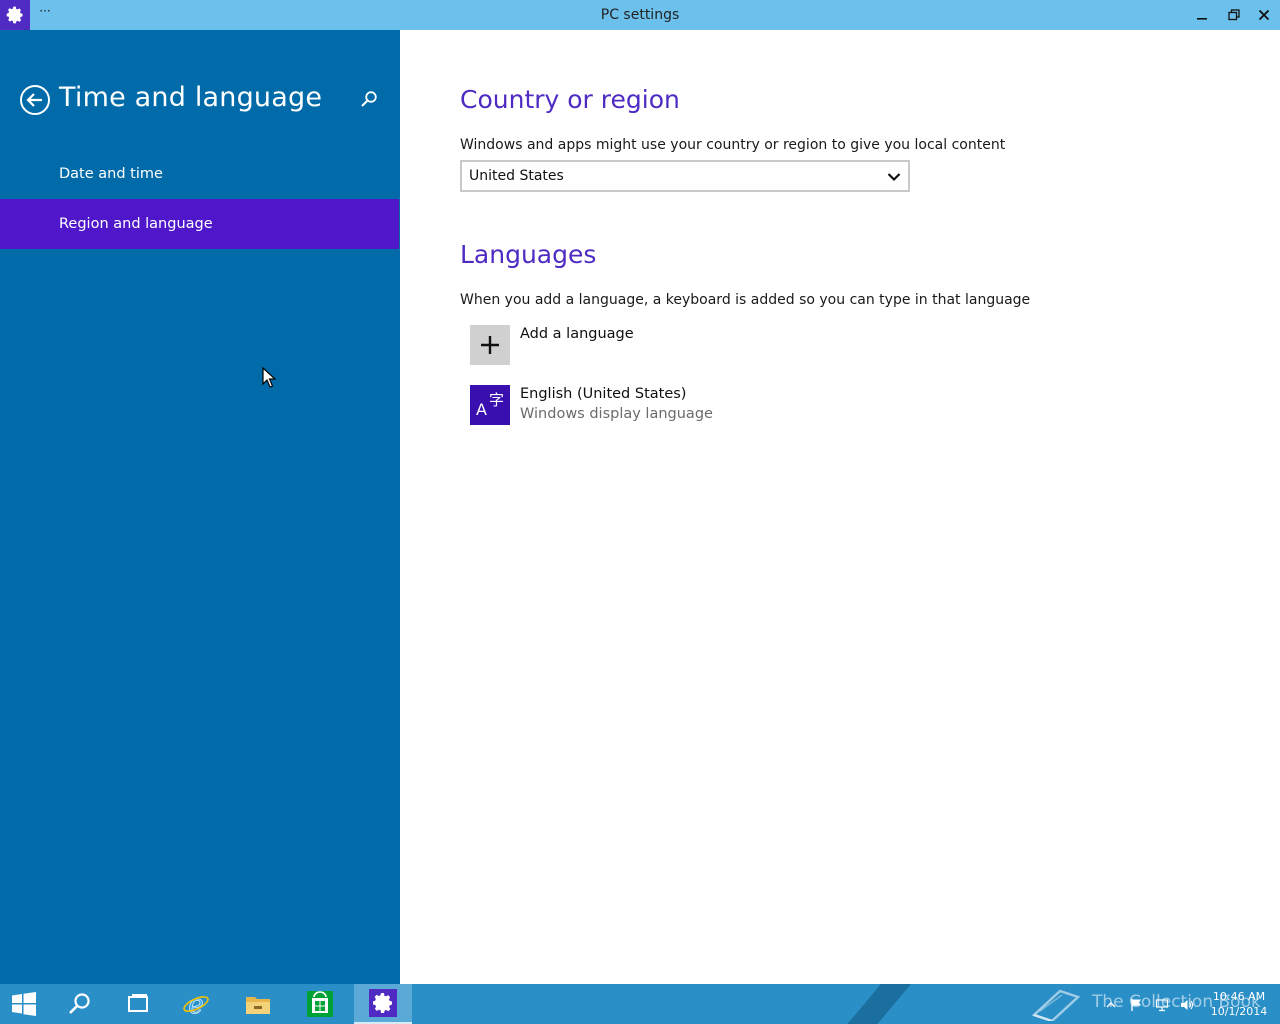 This screenshot has height=1024, width=1280. Describe the element at coordinates (570, 99) in the screenshot. I see `country-heading: Country or region` at that location.